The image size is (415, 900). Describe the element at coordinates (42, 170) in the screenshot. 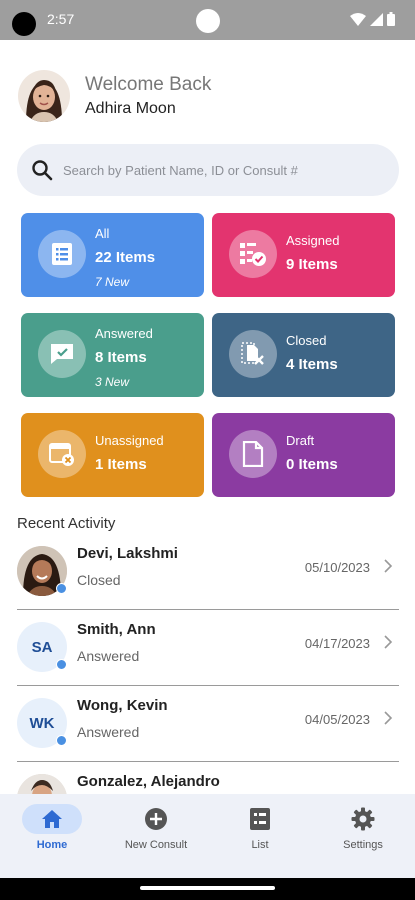

I see `search-icon` at that location.